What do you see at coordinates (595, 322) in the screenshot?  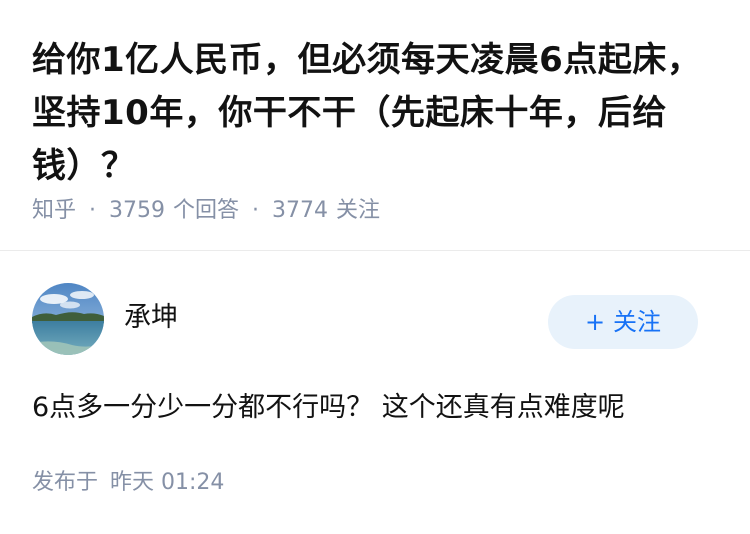 I see `plus-icon: +` at bounding box center [595, 322].